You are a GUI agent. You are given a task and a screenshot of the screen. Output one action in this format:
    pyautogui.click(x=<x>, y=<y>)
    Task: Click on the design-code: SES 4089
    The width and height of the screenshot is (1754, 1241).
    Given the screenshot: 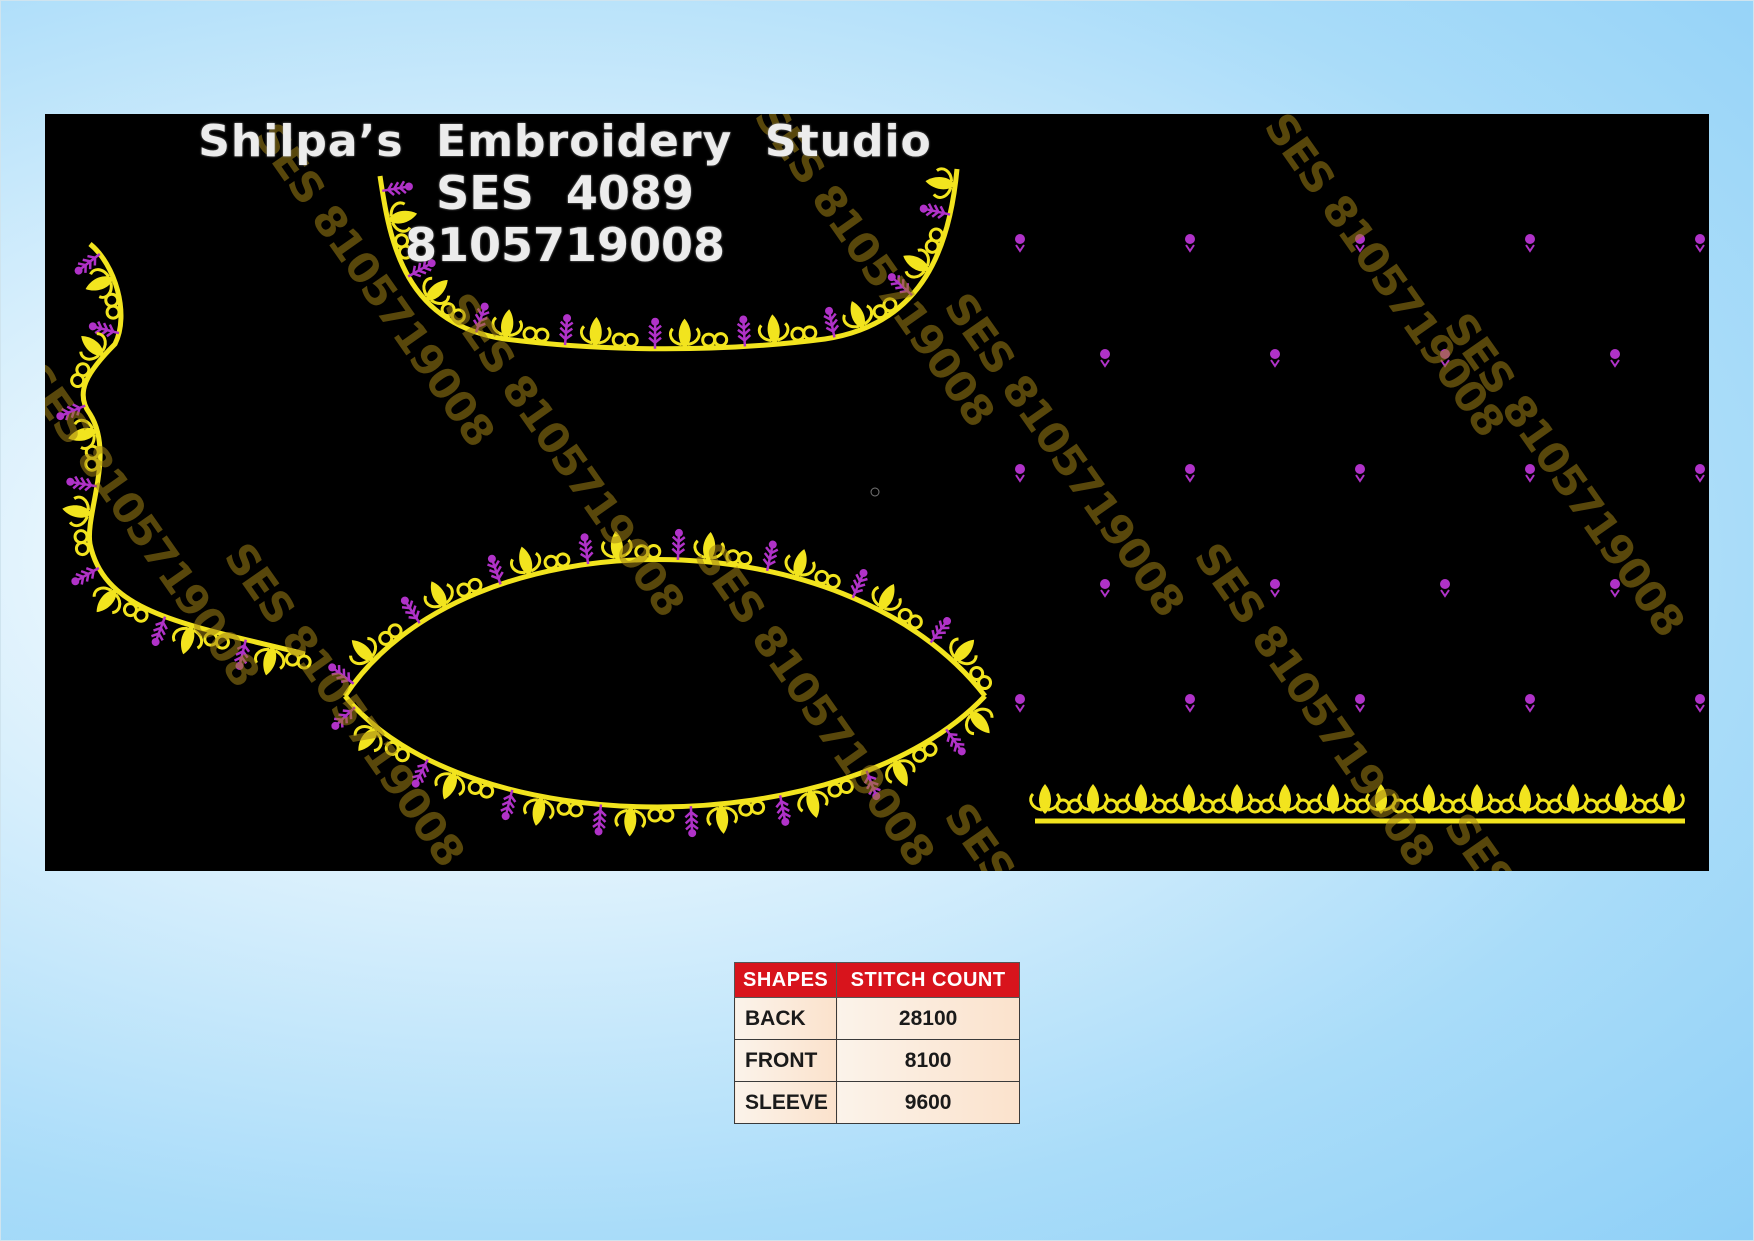 What is the action you would take?
    pyautogui.click(x=565, y=193)
    